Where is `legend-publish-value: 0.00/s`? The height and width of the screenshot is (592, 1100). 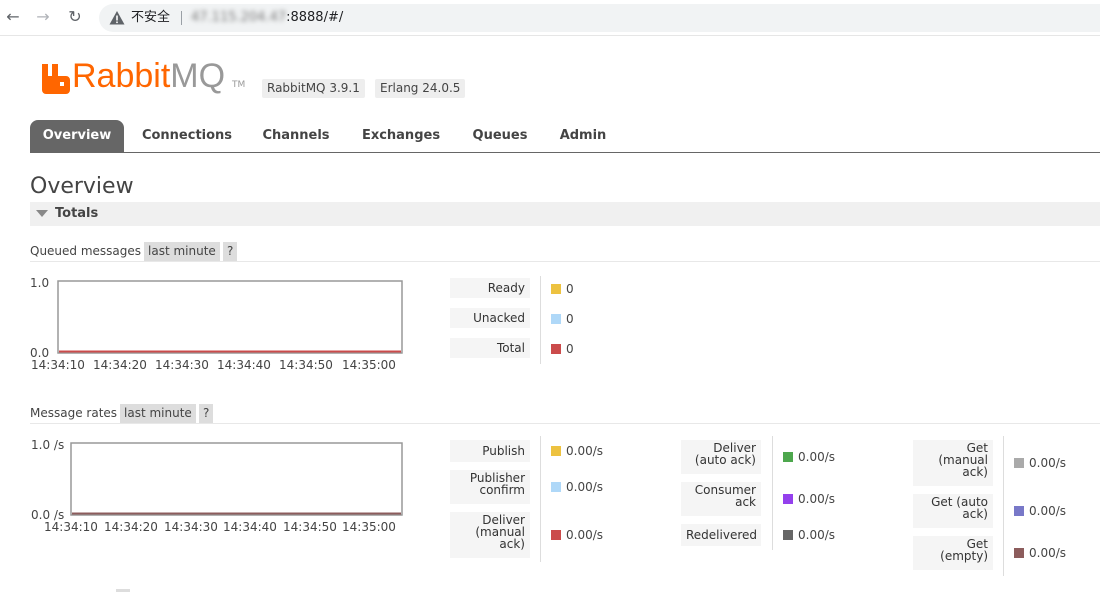 legend-publish-value: 0.00/s is located at coordinates (585, 451).